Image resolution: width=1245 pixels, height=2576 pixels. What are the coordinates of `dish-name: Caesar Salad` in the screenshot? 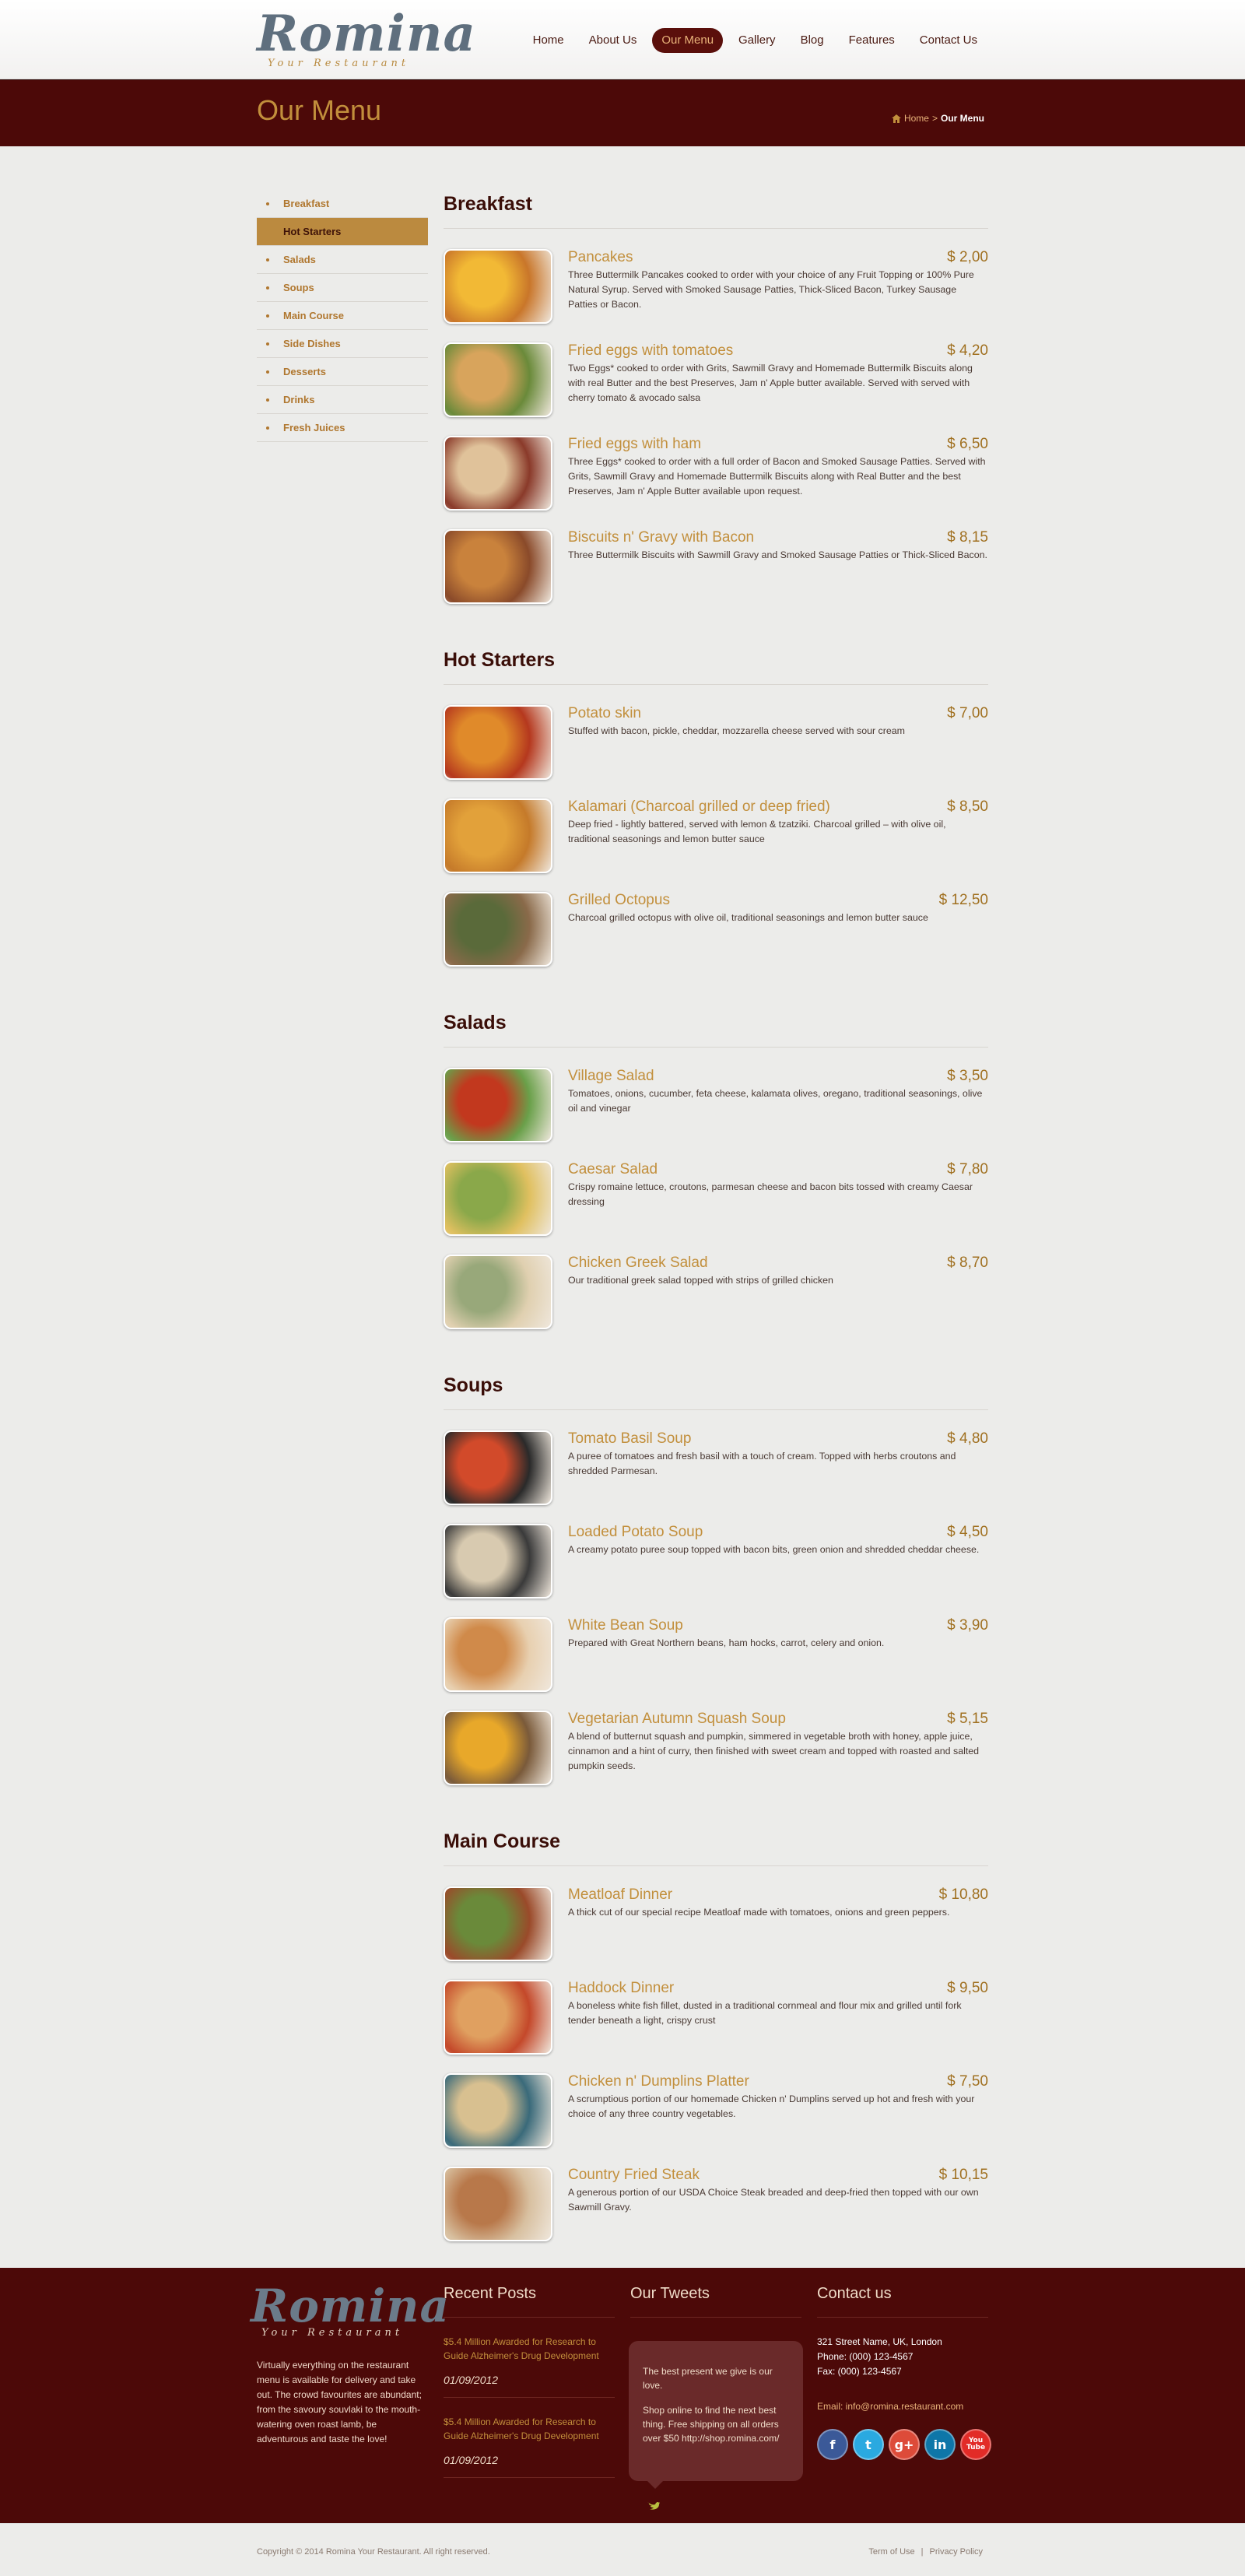 It's located at (778, 1170).